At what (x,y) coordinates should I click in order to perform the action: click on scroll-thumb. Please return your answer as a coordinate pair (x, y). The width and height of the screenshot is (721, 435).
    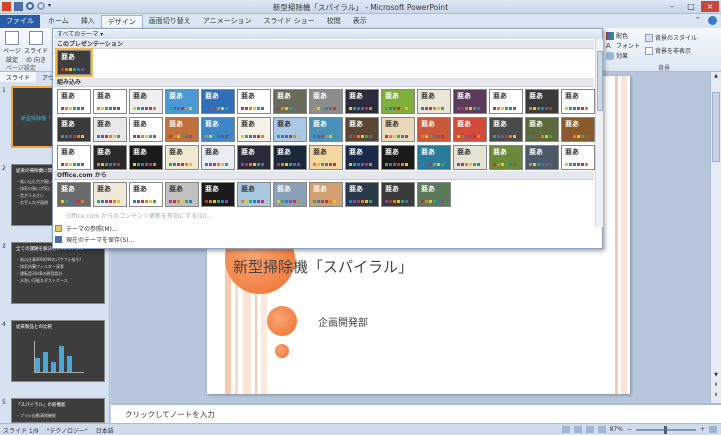
    Looking at the image, I should click on (716, 127).